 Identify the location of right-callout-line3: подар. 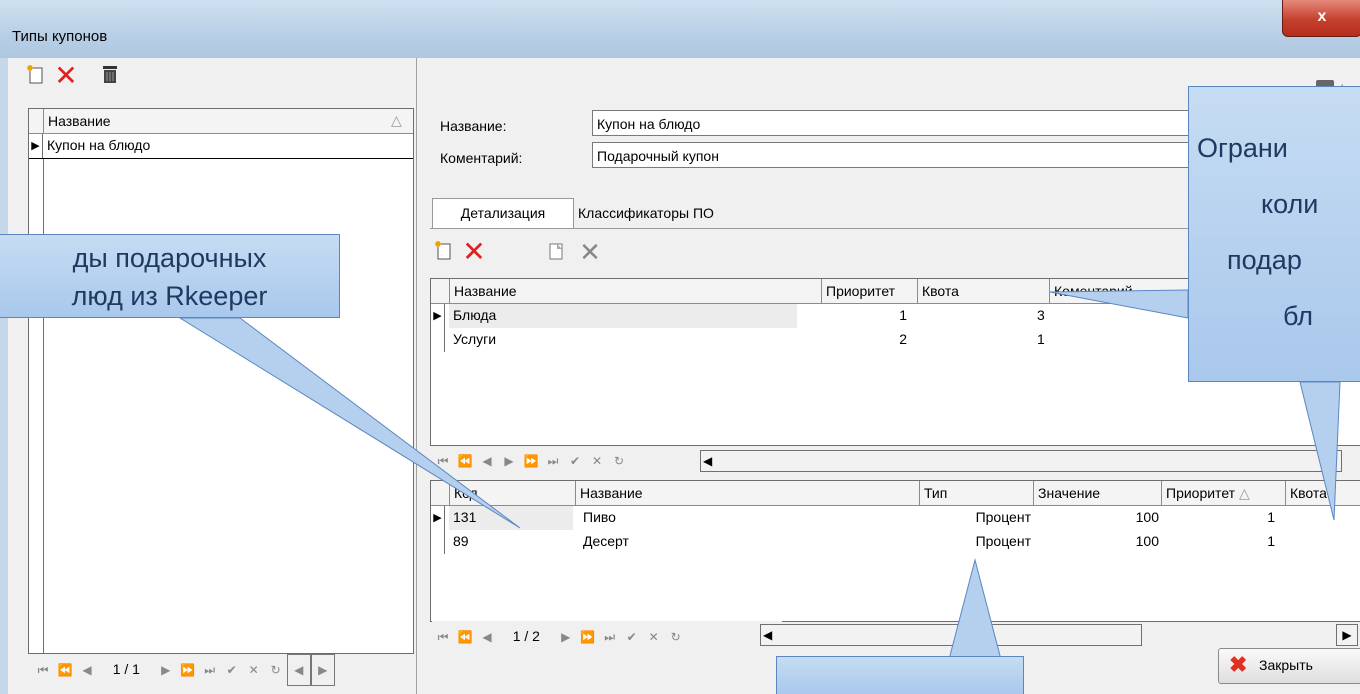
(1264, 260).